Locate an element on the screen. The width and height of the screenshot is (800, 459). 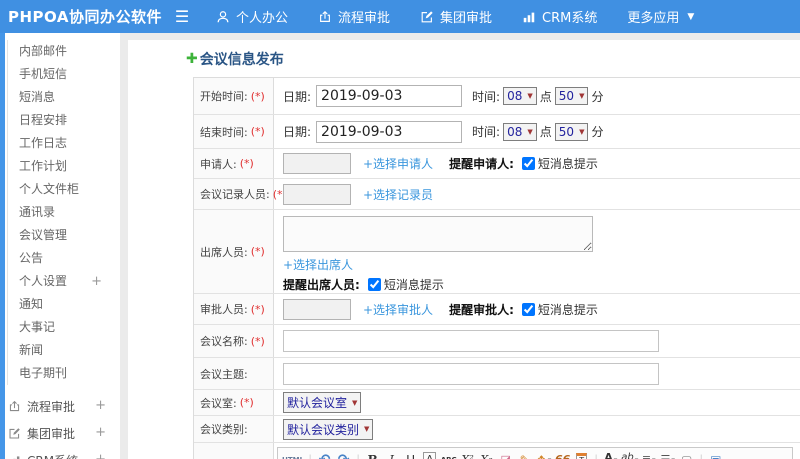
superscript-icon: X² is located at coordinates (467, 455).